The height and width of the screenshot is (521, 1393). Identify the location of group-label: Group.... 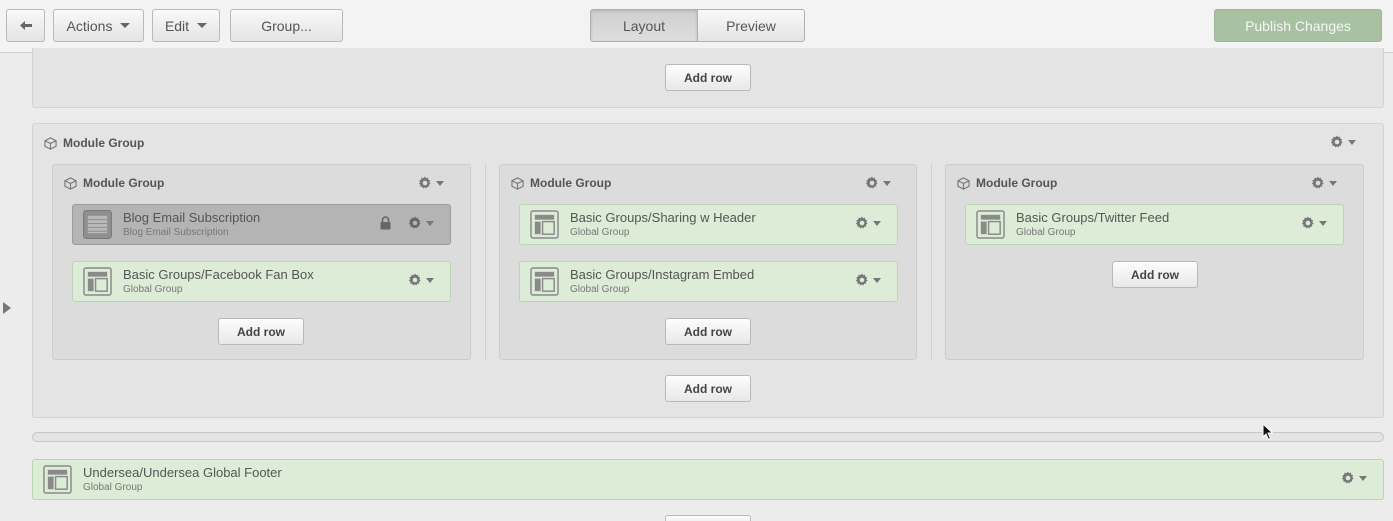
(286, 25).